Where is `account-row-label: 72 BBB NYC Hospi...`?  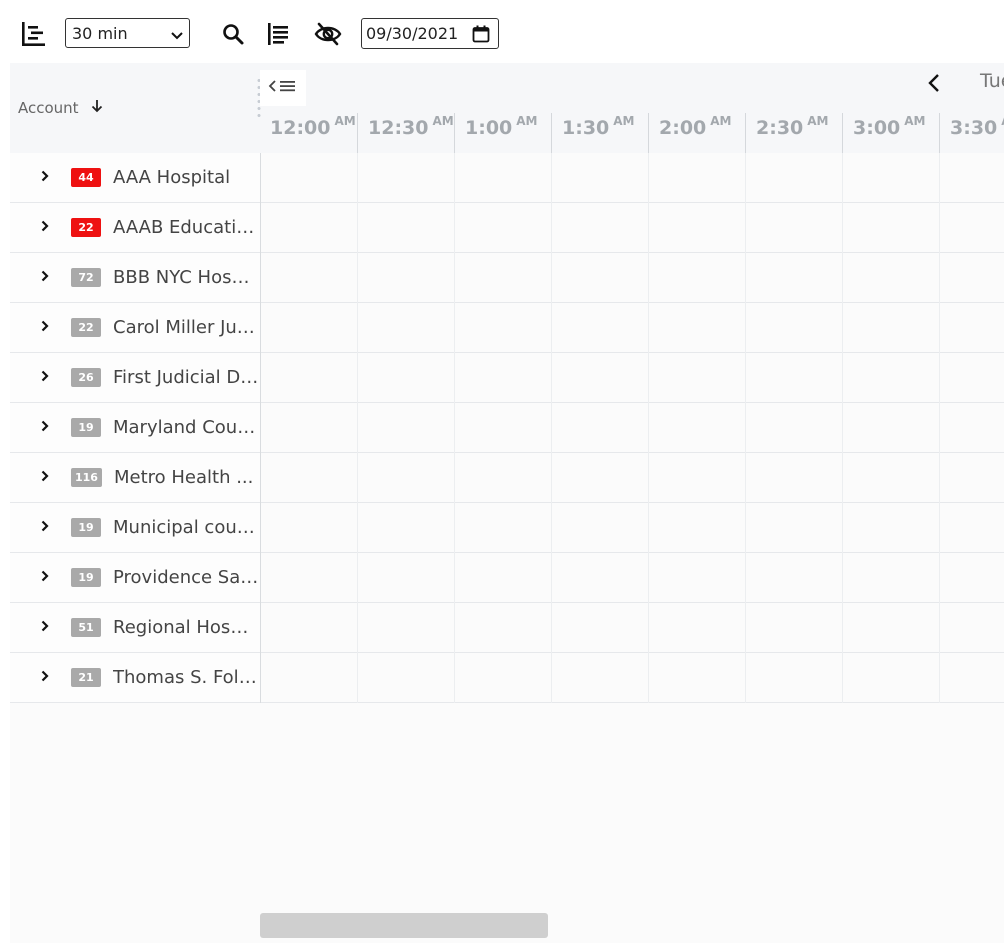
account-row-label: 72 BBB NYC Hospi... is located at coordinates (135, 277).